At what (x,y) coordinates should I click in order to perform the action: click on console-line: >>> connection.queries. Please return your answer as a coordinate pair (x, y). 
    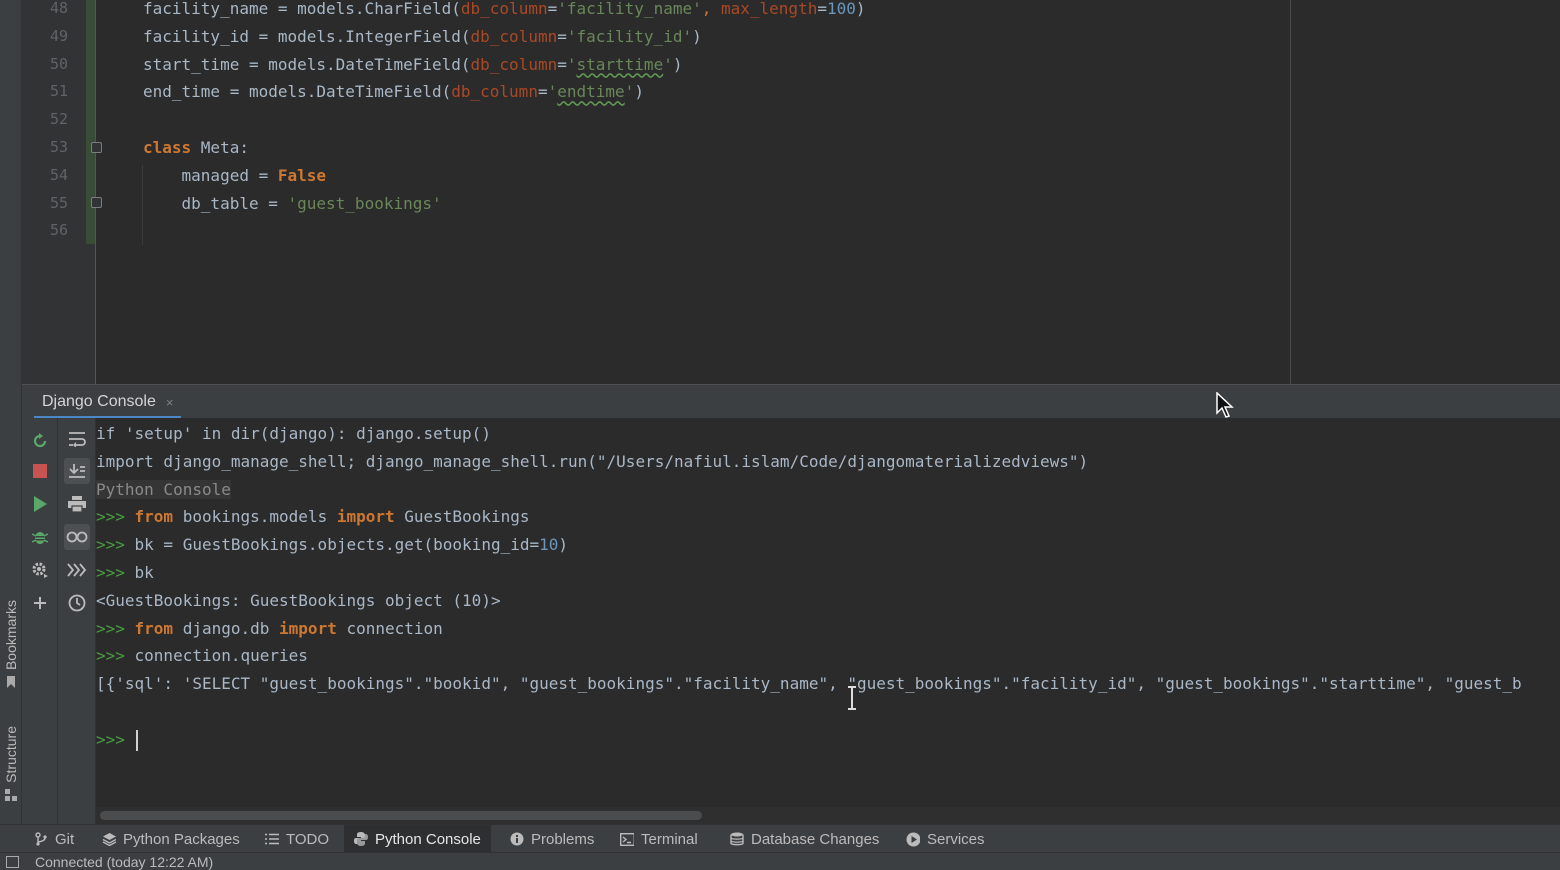
    Looking at the image, I should click on (202, 656).